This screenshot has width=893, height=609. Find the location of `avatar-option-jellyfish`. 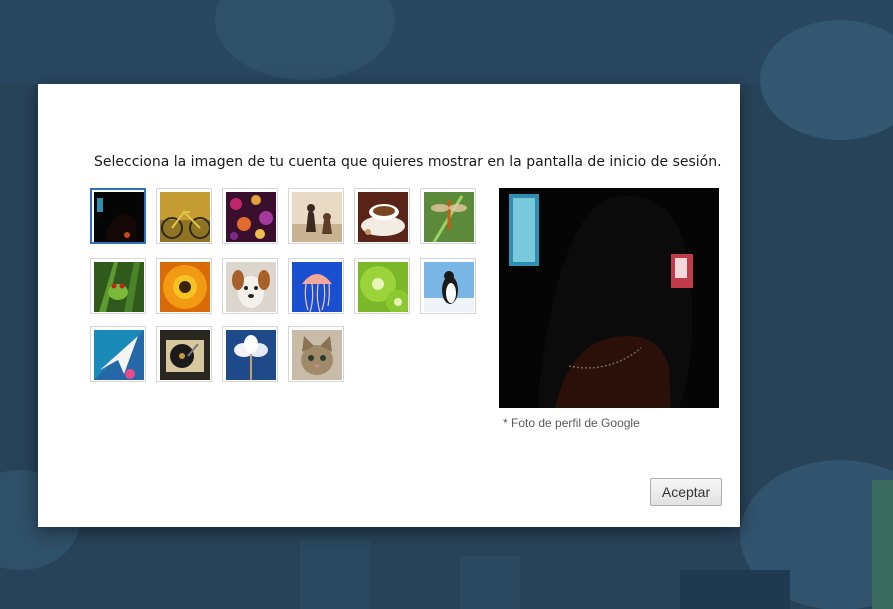

avatar-option-jellyfish is located at coordinates (316, 286).